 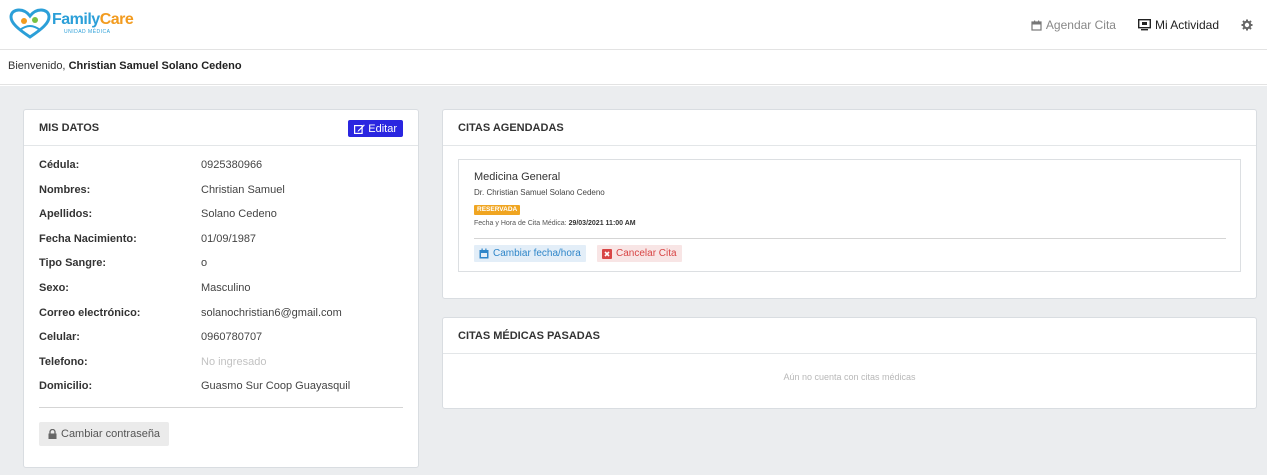 What do you see at coordinates (69, 127) in the screenshot?
I see `mis-datos-title: MIS DATOS` at bounding box center [69, 127].